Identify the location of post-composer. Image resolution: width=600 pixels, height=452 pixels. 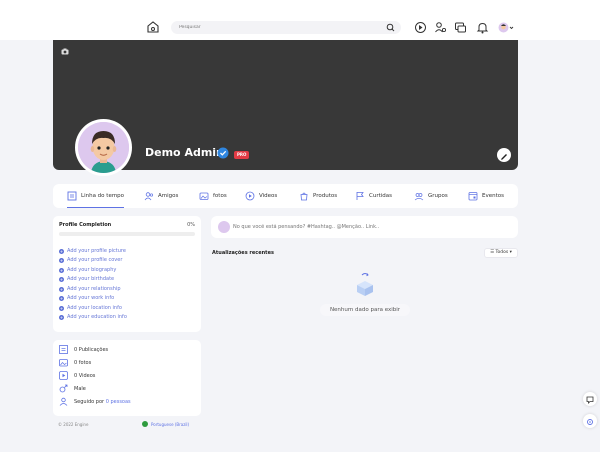
(364, 227).